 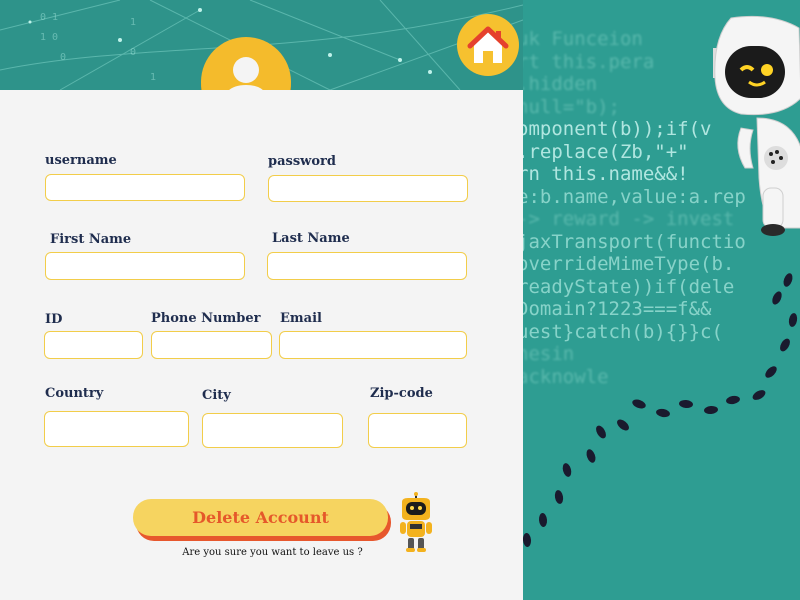 What do you see at coordinates (145, 187) in the screenshot?
I see `username-field` at bounding box center [145, 187].